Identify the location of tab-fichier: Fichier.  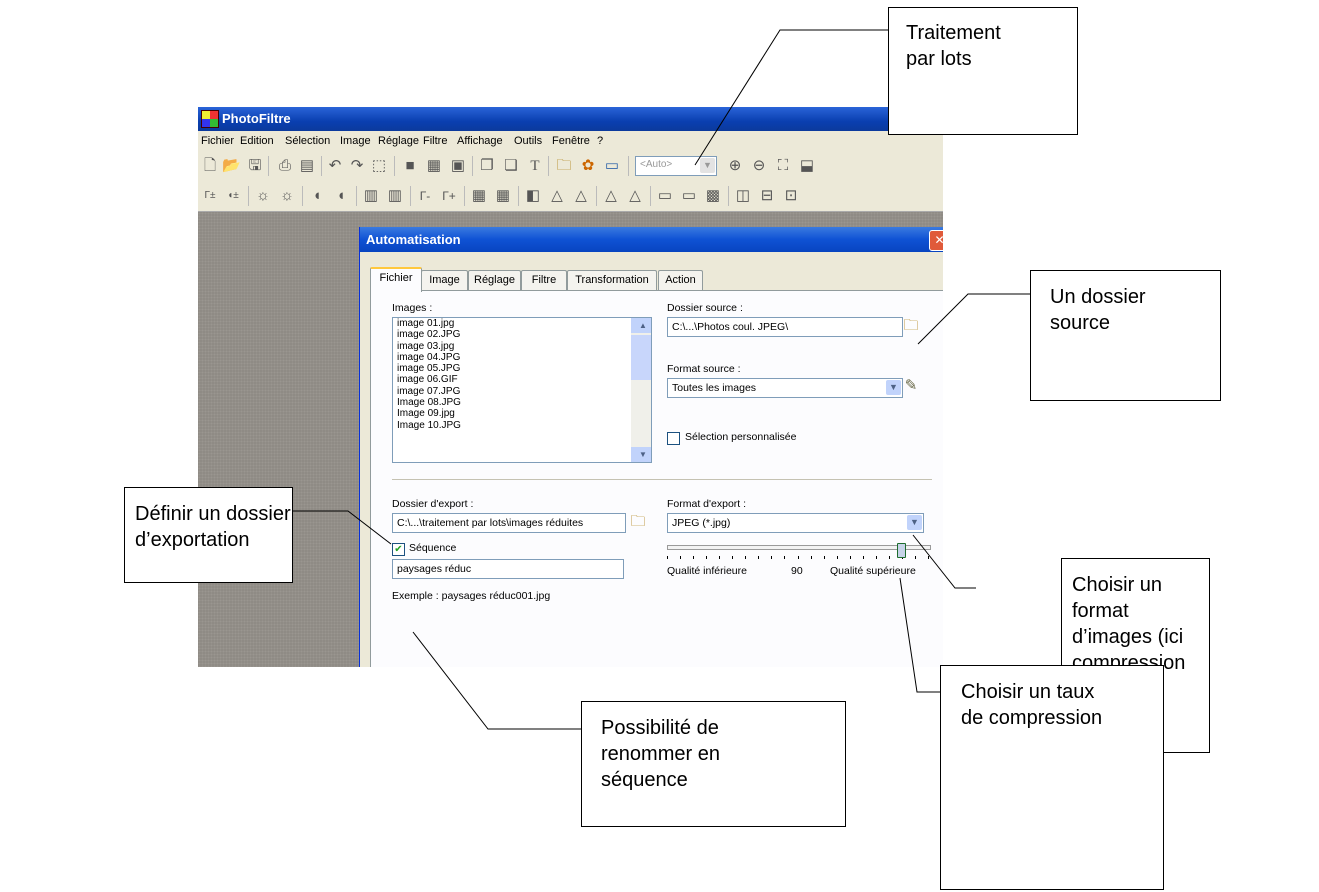
(396, 279).